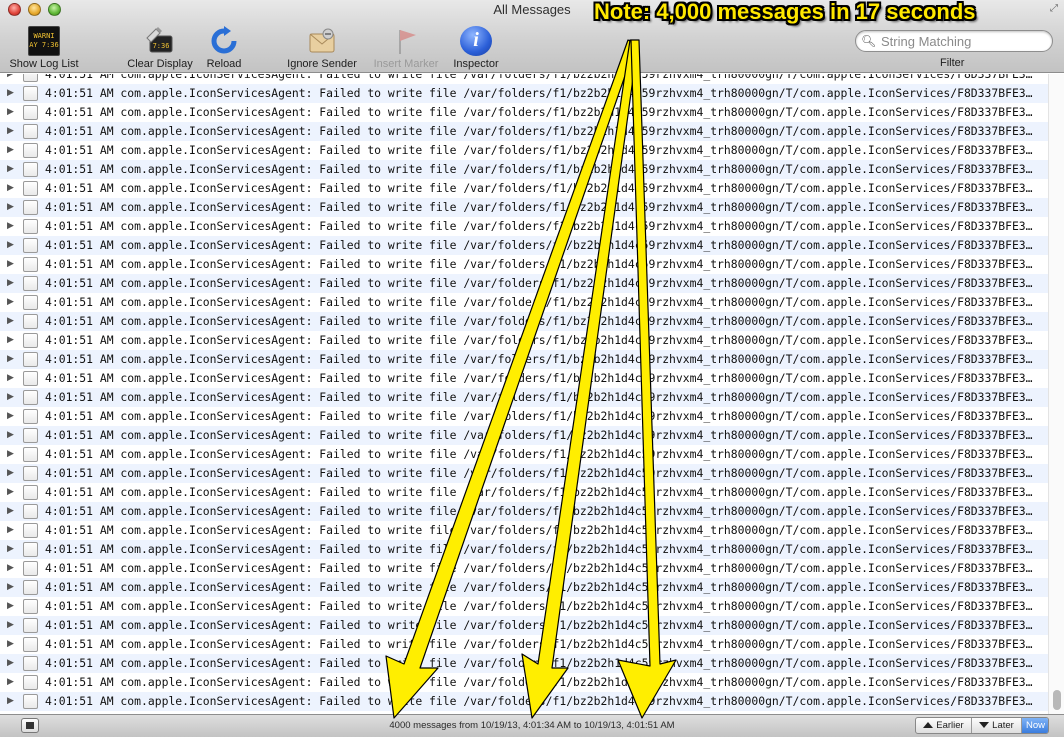  Describe the element at coordinates (44, 48) in the screenshot. I see `show-log-list-button: WARNI AY 7:36 Show Log List` at that location.